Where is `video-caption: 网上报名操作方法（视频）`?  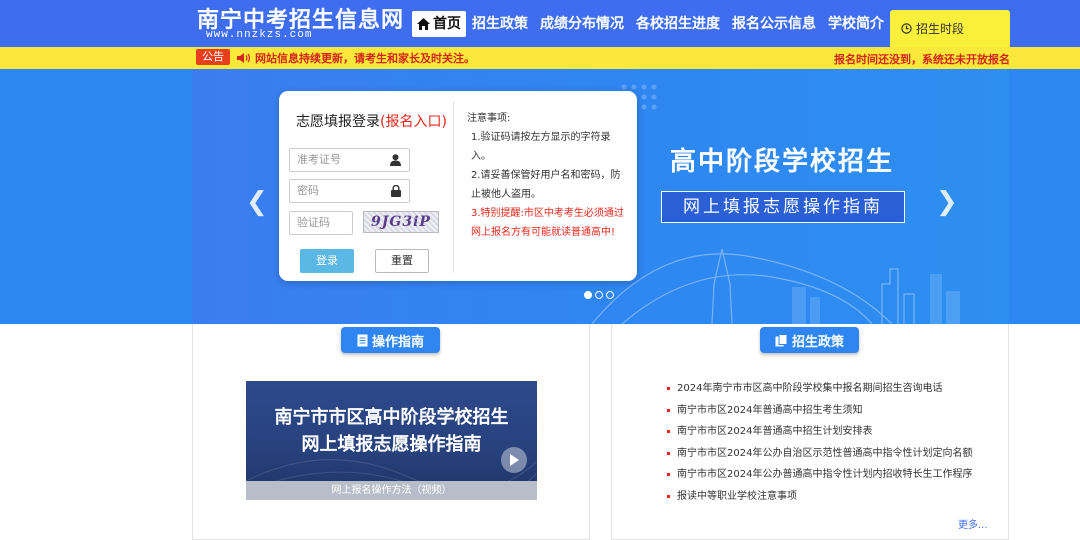 video-caption: 网上报名操作方法（视频） is located at coordinates (391, 490).